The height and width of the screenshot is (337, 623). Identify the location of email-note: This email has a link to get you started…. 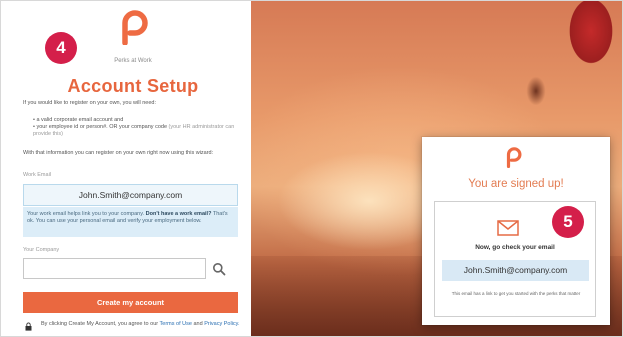
(516, 293).